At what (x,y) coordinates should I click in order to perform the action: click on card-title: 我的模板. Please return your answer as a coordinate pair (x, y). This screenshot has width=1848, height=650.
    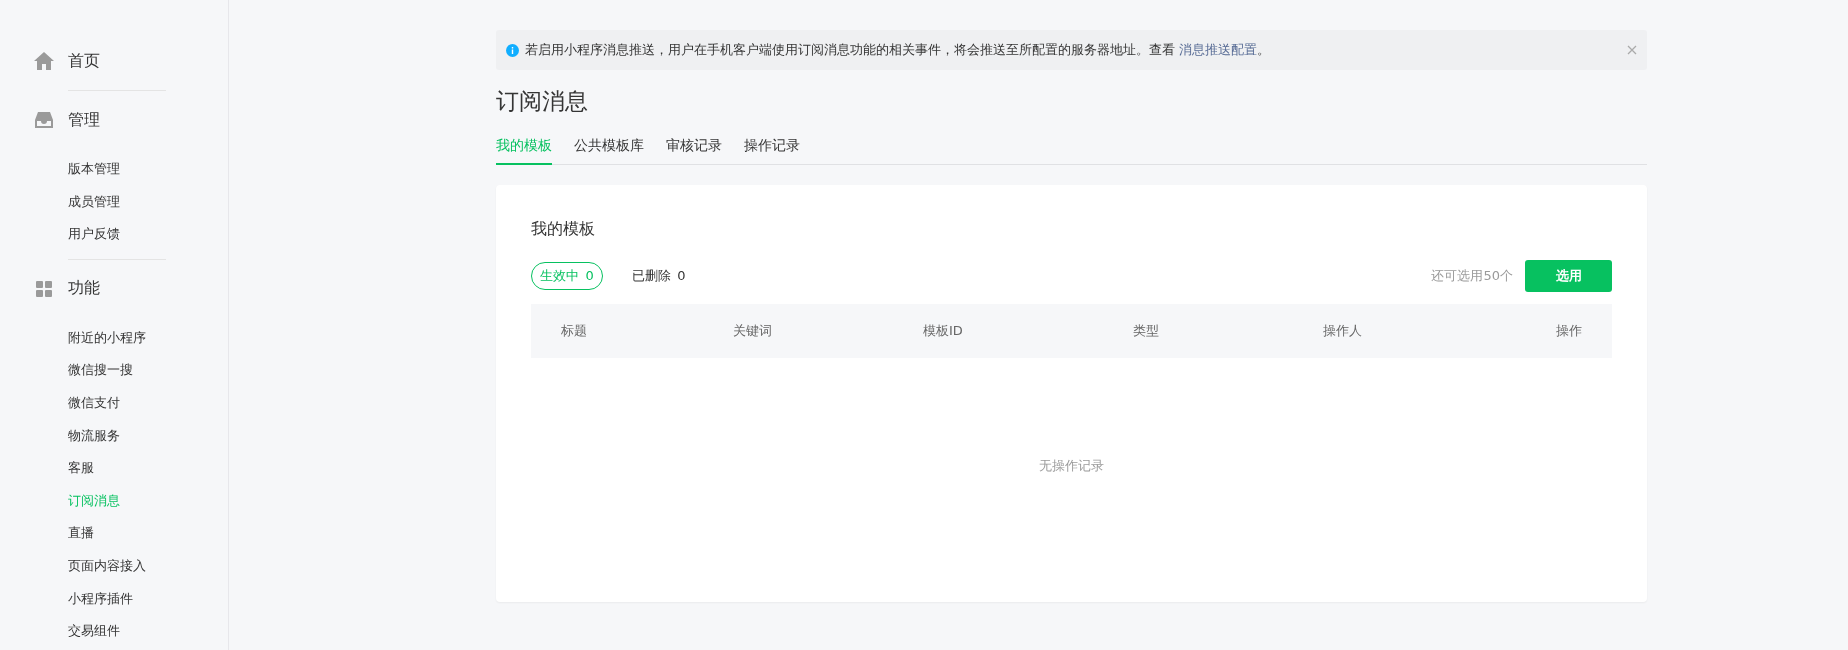
    Looking at the image, I should click on (563, 229).